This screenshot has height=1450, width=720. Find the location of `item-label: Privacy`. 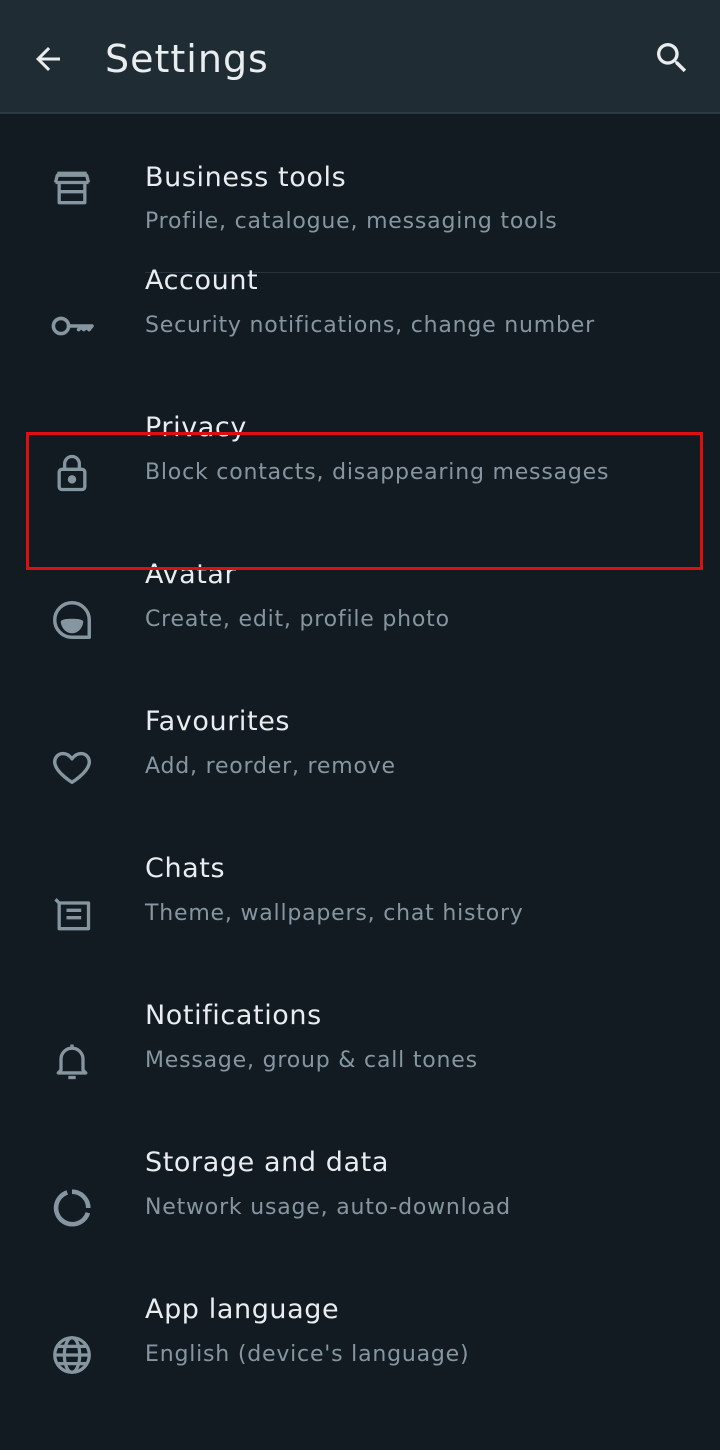

item-label: Privacy is located at coordinates (196, 427).